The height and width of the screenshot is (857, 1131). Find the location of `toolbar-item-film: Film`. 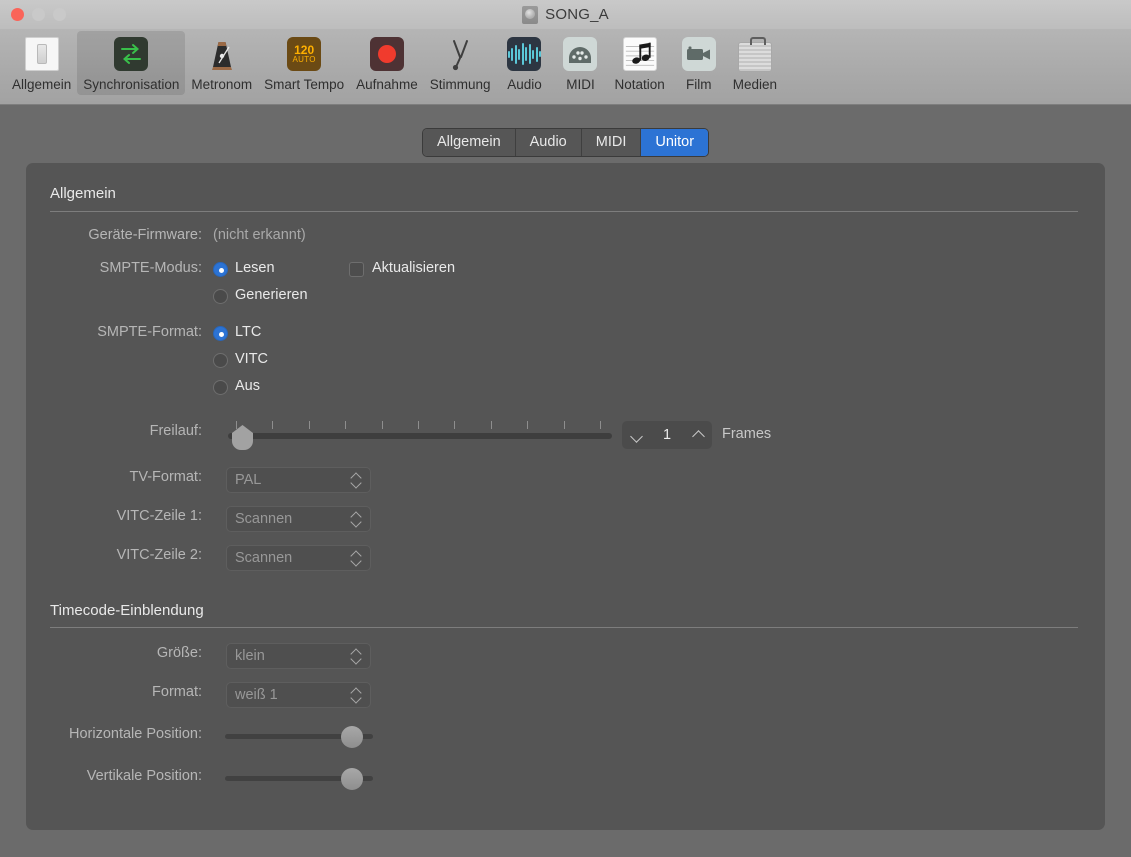

toolbar-item-film: Film is located at coordinates (699, 63).